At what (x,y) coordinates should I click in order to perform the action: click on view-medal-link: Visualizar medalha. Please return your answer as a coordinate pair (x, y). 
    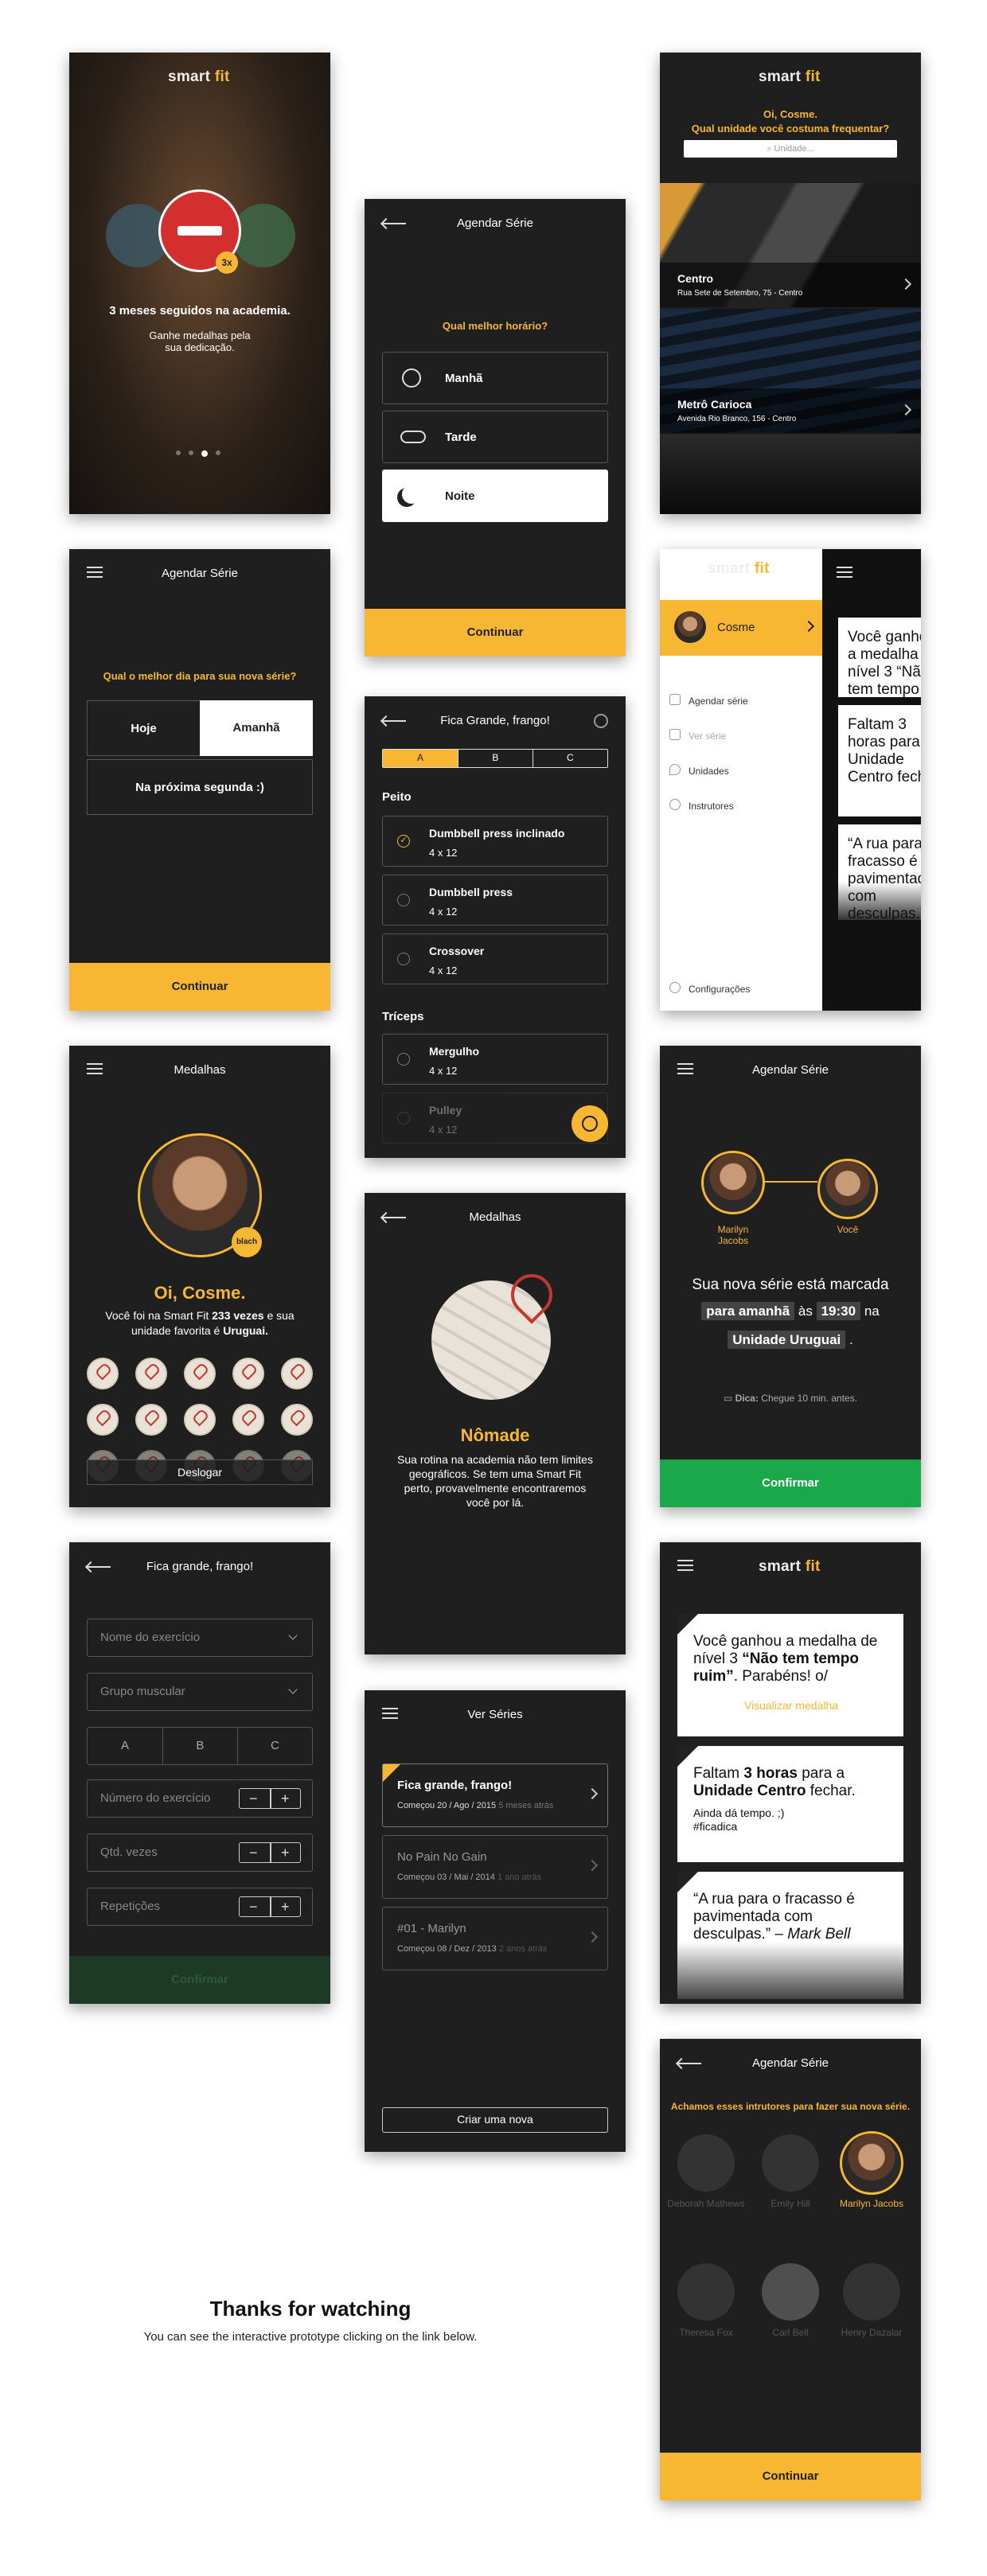
    Looking at the image, I should click on (791, 1705).